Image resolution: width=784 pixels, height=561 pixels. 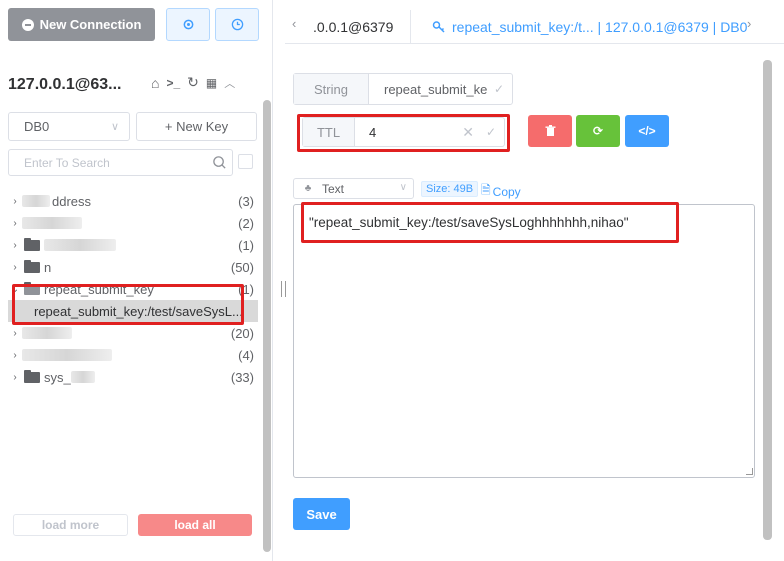 What do you see at coordinates (219, 162) in the screenshot?
I see `search-icon` at bounding box center [219, 162].